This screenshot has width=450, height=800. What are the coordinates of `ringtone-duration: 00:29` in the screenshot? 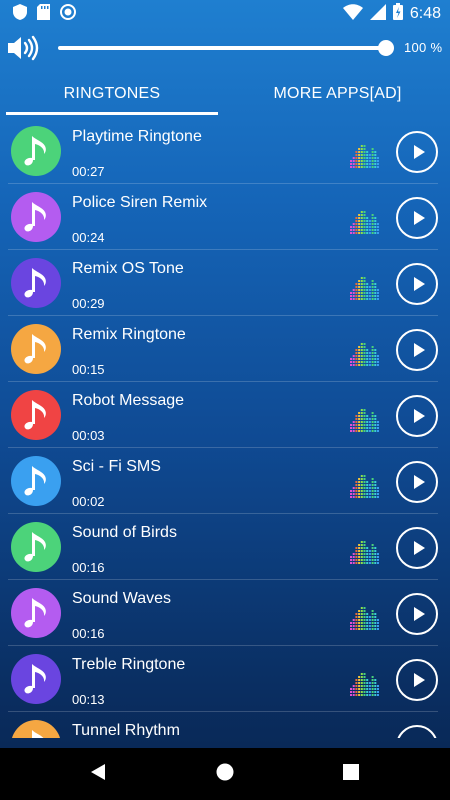 It's located at (88, 303).